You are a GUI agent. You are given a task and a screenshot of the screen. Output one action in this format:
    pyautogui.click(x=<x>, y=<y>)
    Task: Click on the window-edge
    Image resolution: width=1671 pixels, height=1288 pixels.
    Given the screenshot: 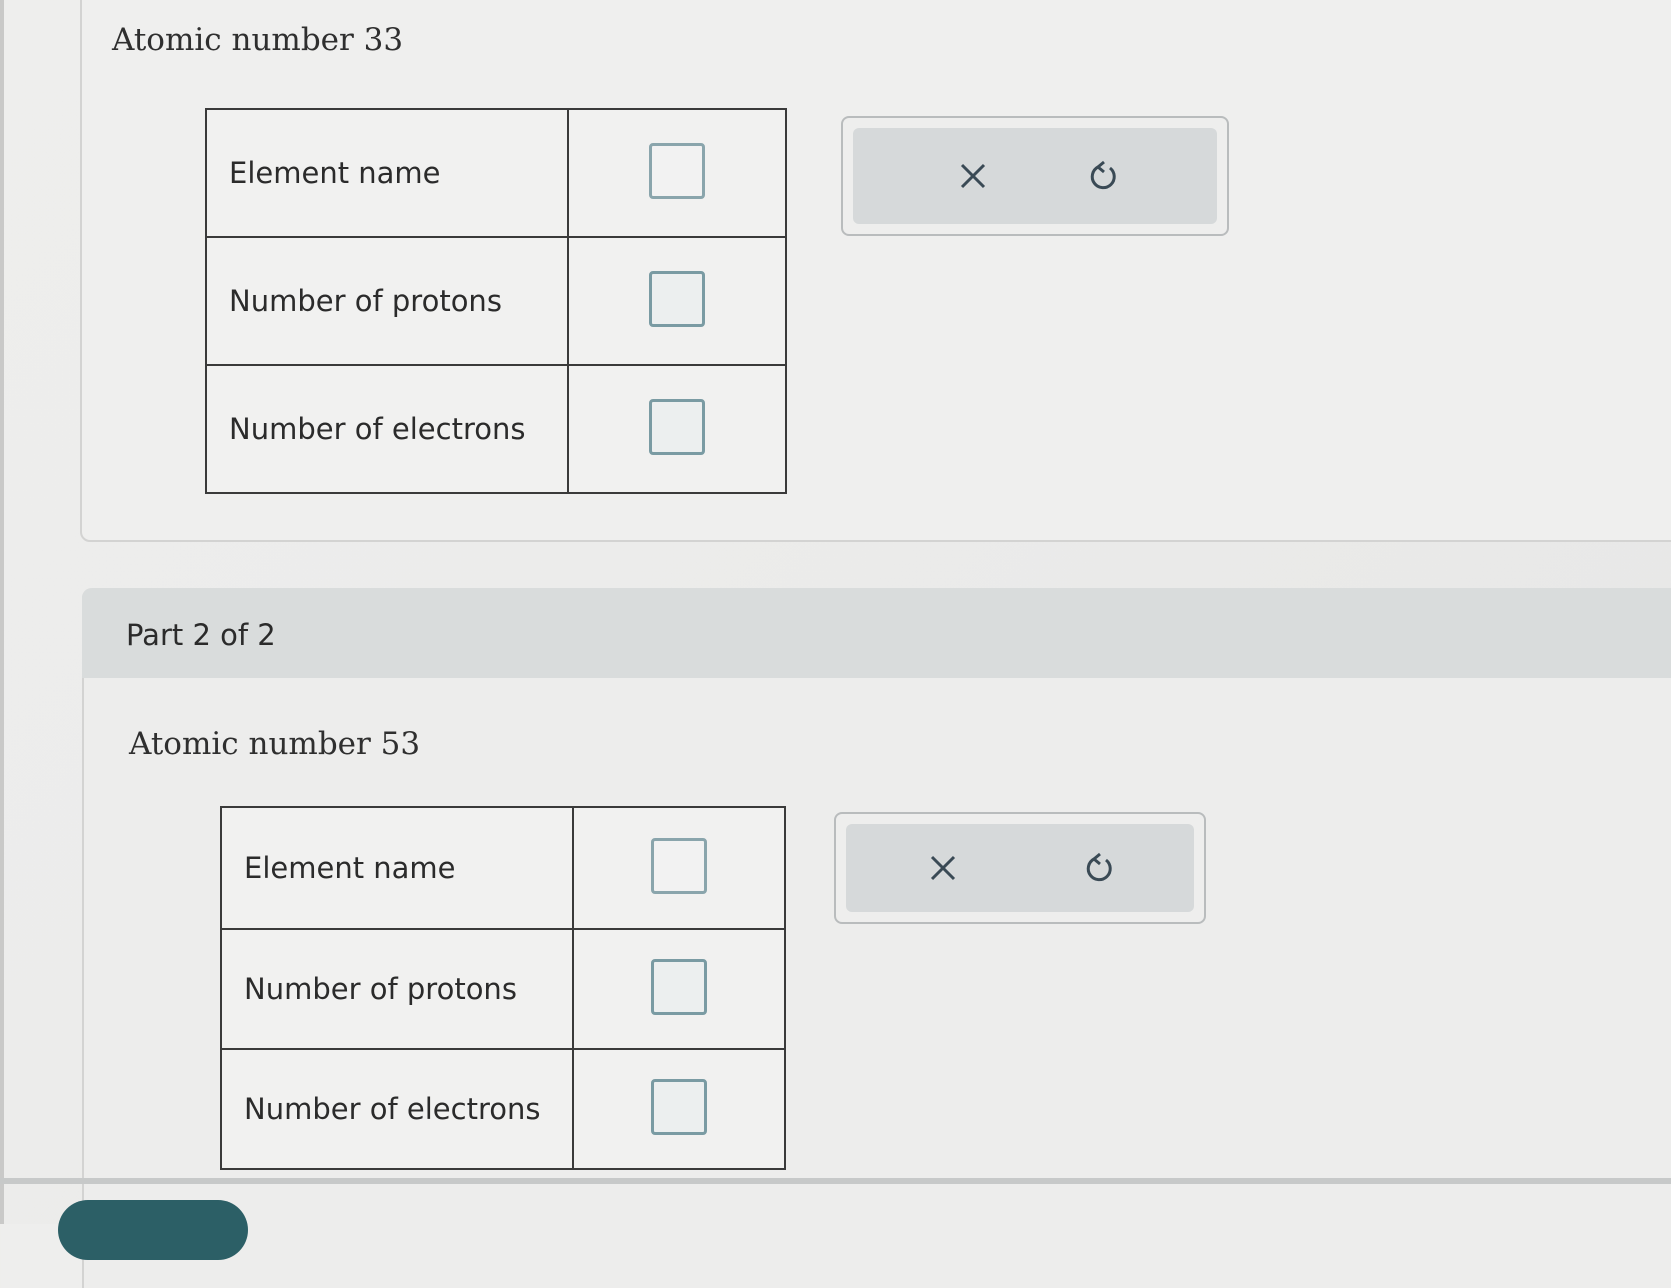 What is the action you would take?
    pyautogui.click(x=2, y=612)
    